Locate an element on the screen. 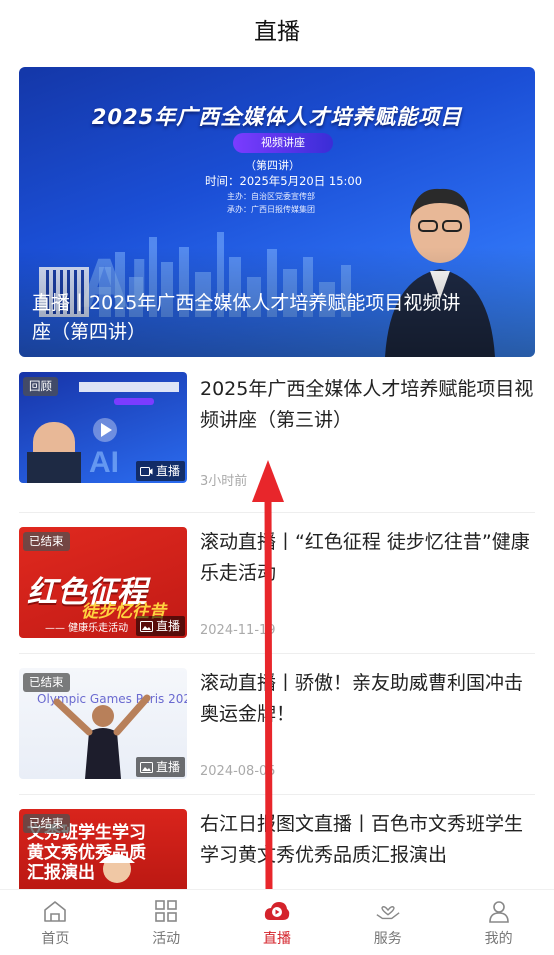 This screenshot has height=955, width=554. thumbnail: 红色征程 徒步忆往昔 —— 健康乐走活动 已结束 直播 is located at coordinates (103, 582).